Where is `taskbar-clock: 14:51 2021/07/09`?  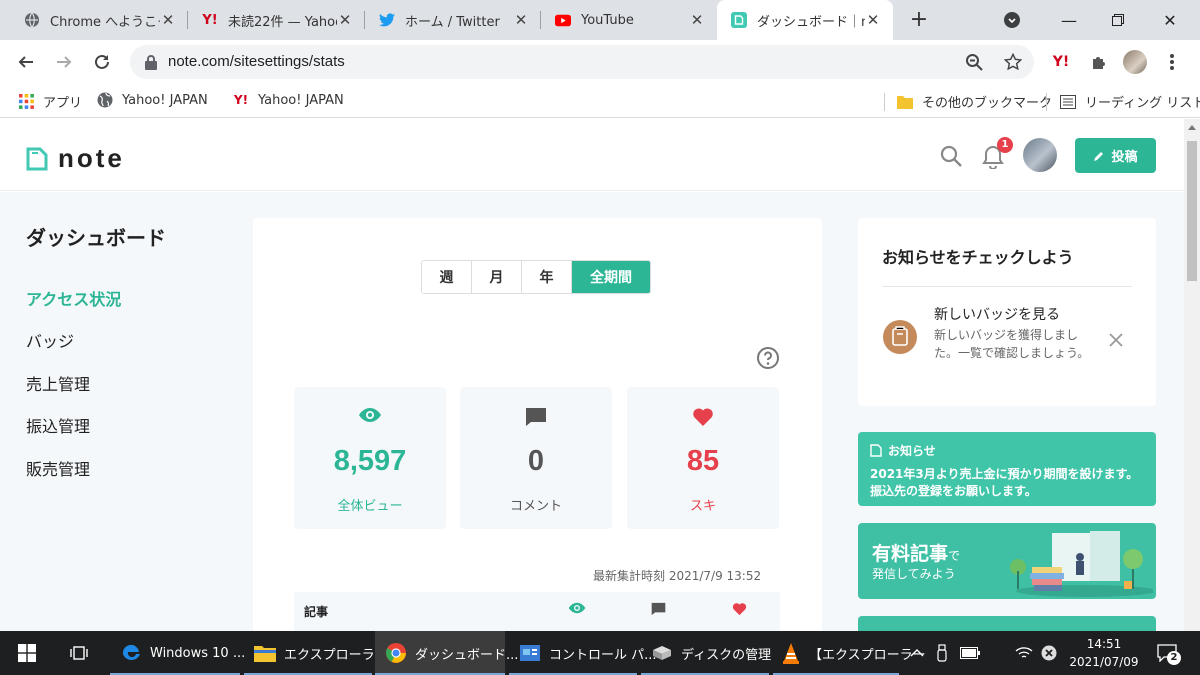 taskbar-clock: 14:51 2021/07/09 is located at coordinates (1104, 653).